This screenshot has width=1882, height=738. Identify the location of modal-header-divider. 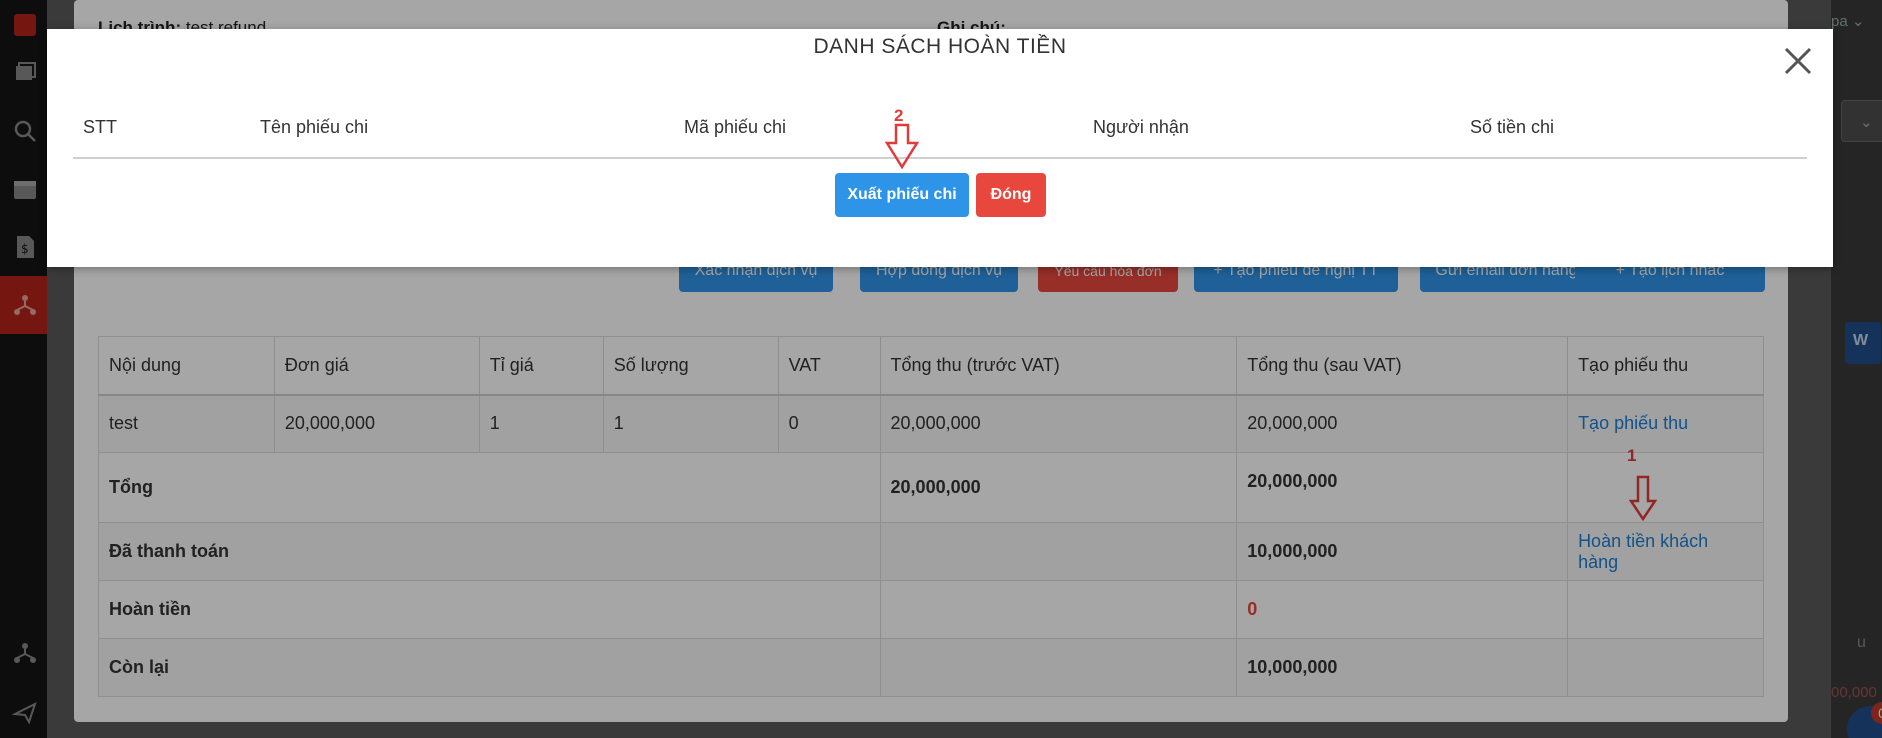
(940, 158).